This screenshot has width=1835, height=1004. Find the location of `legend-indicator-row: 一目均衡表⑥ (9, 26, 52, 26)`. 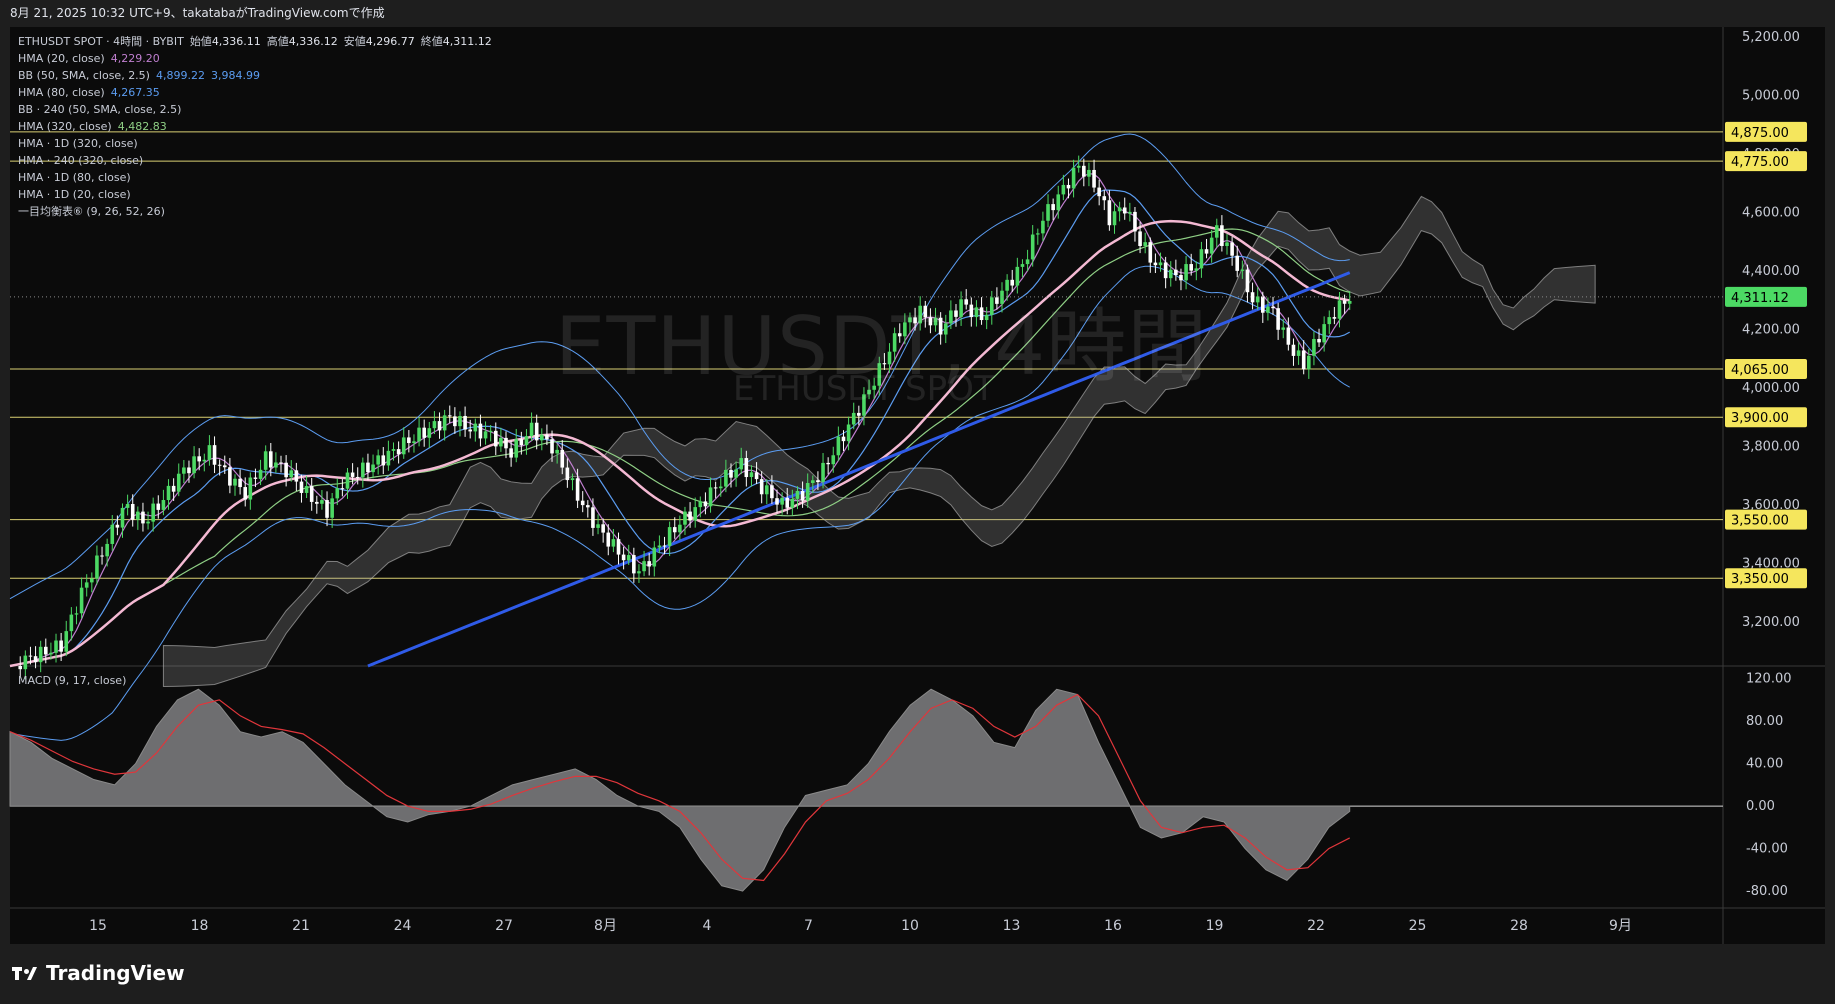

legend-indicator-row: 一目均衡表⑥ (9, 26, 52, 26) is located at coordinates (255, 211).